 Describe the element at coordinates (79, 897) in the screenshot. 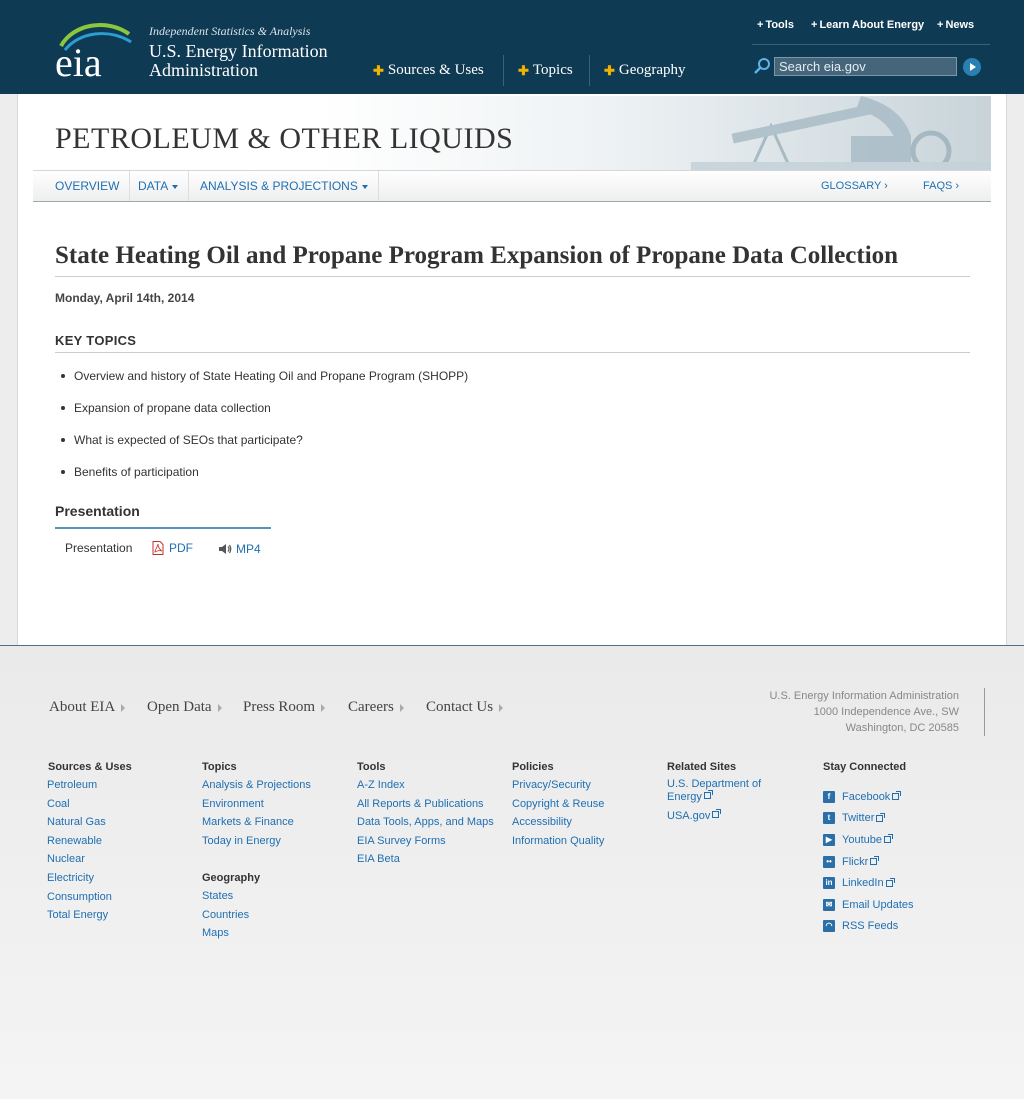

I see `footer-link-consumption: Consumption` at that location.